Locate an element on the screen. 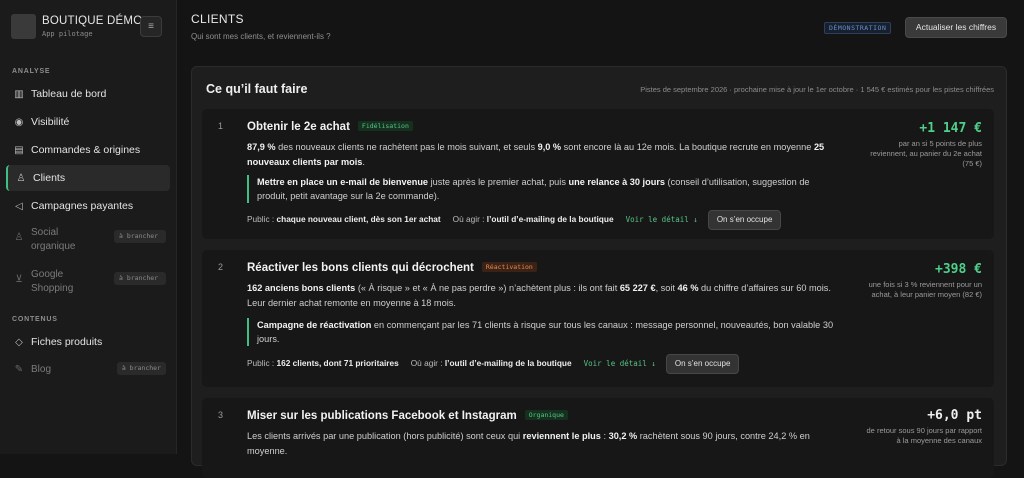  sidebar-item-label: Social organique is located at coordinates (53, 239).